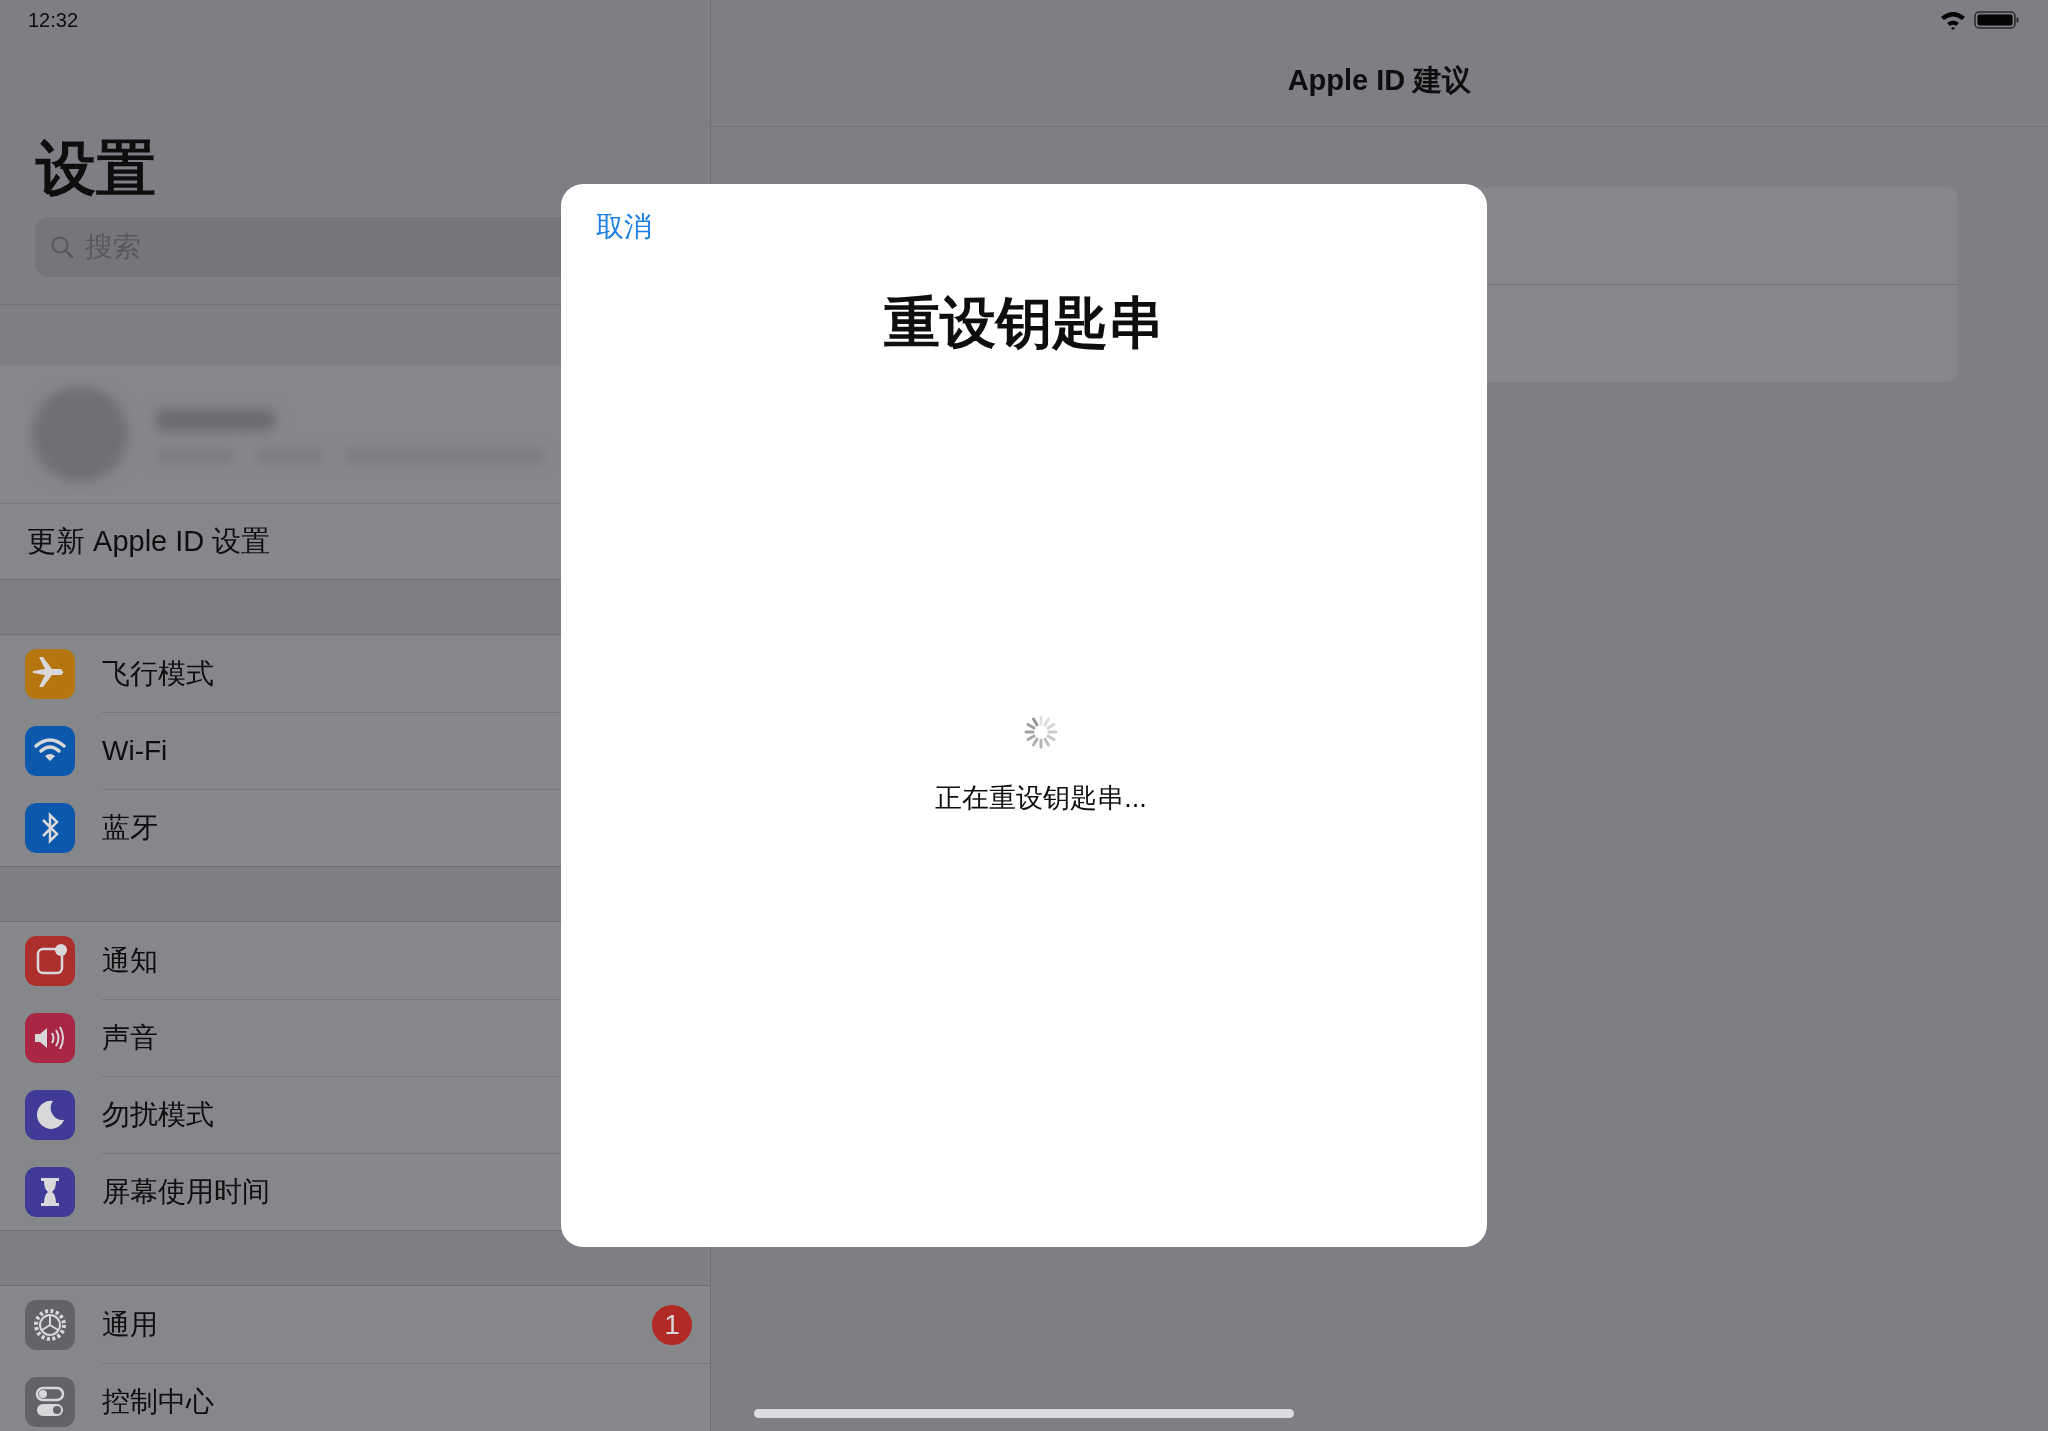 This screenshot has height=1431, width=2048. What do you see at coordinates (672, 1324) in the screenshot?
I see `notification-badge: 1` at bounding box center [672, 1324].